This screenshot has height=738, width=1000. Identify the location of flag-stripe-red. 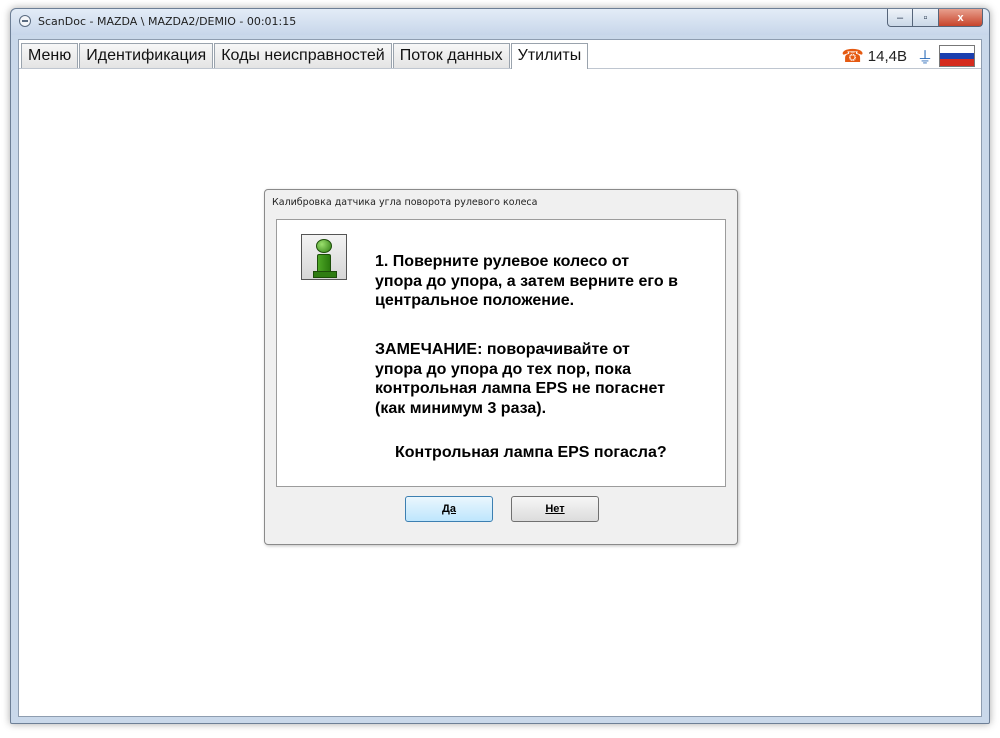
(957, 63).